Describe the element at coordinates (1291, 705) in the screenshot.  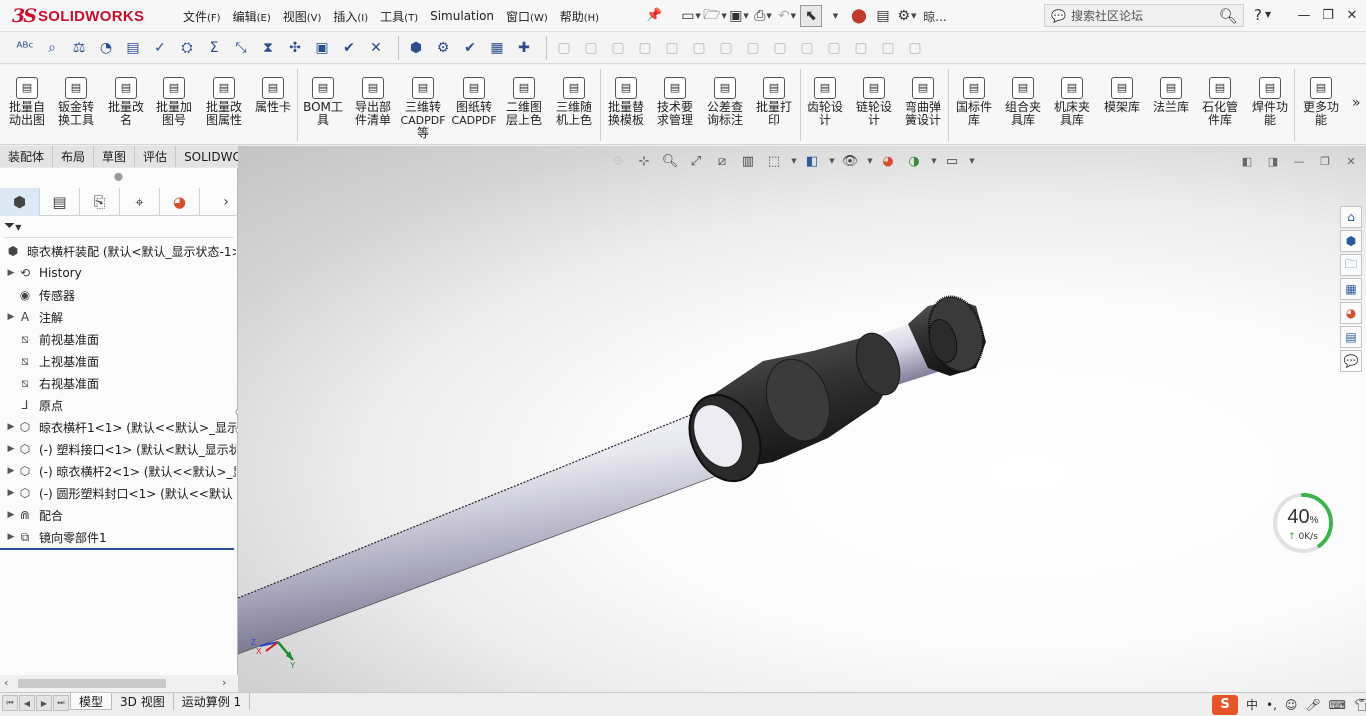
I see `emoji-icon: ☺` at that location.